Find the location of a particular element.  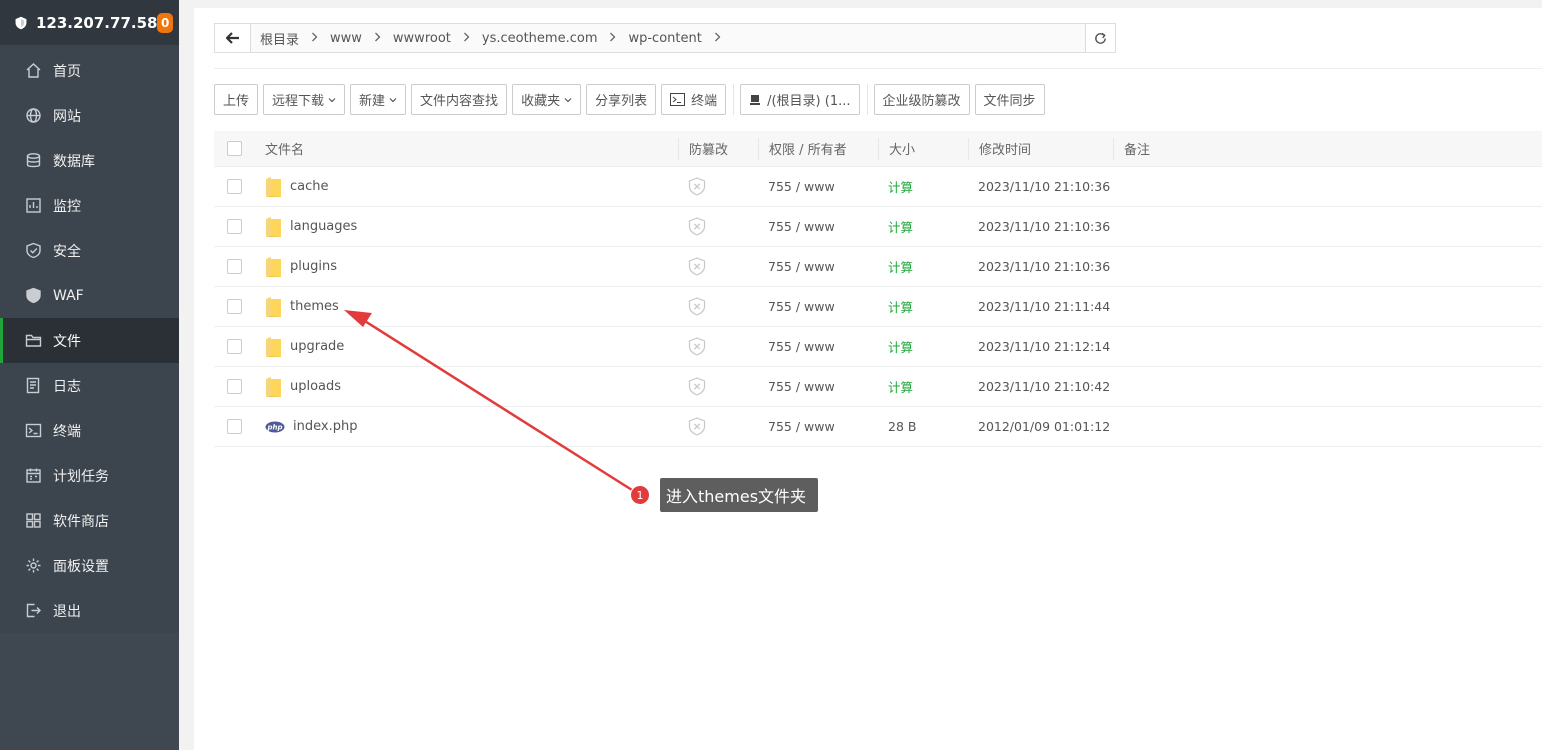

svg-text: php is located at coordinates (274, 427).